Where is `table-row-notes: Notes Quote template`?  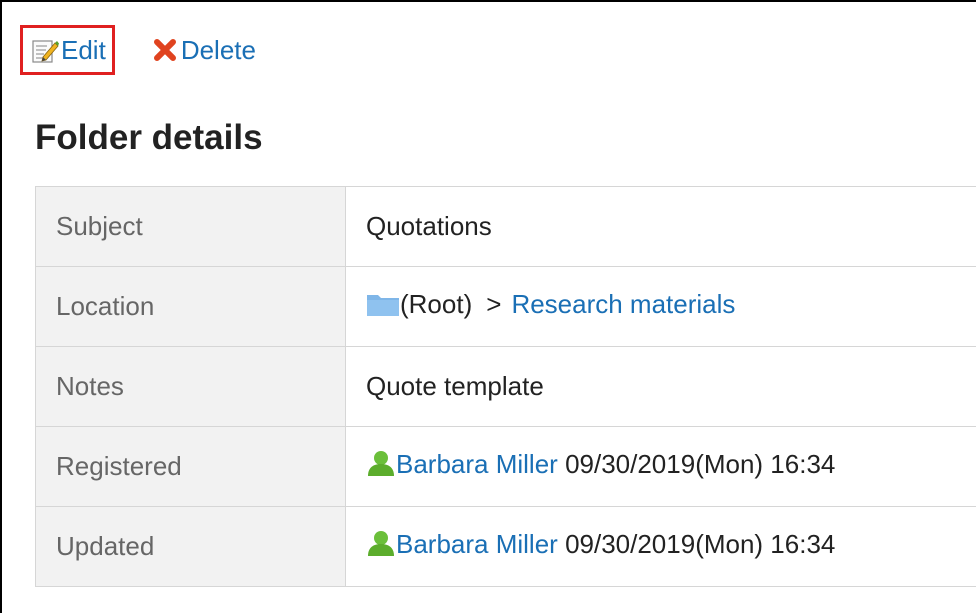 table-row-notes: Notes Quote template is located at coordinates (505, 386).